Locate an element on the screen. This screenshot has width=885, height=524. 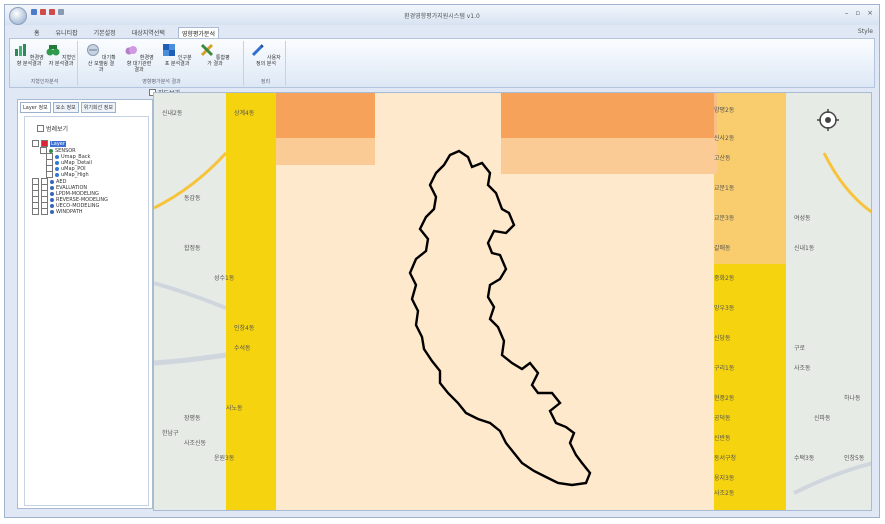
tab-risk-info: 위기회선 정보 is located at coordinates (98, 107).